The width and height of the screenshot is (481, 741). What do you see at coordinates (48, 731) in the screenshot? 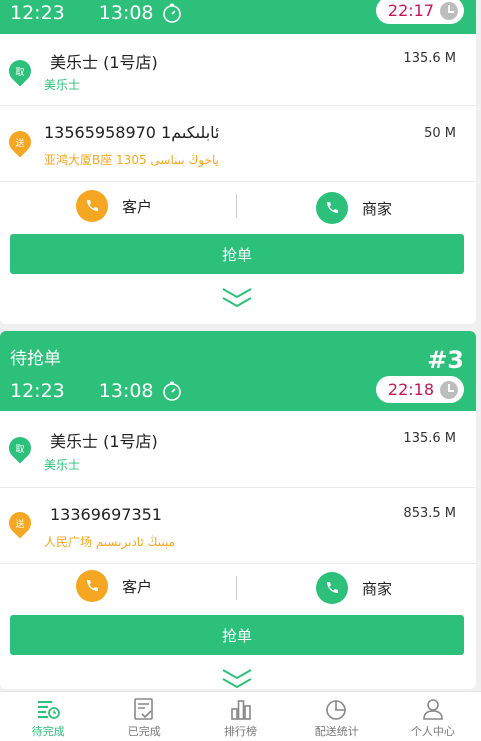
I see `tab-label: 待完成` at bounding box center [48, 731].